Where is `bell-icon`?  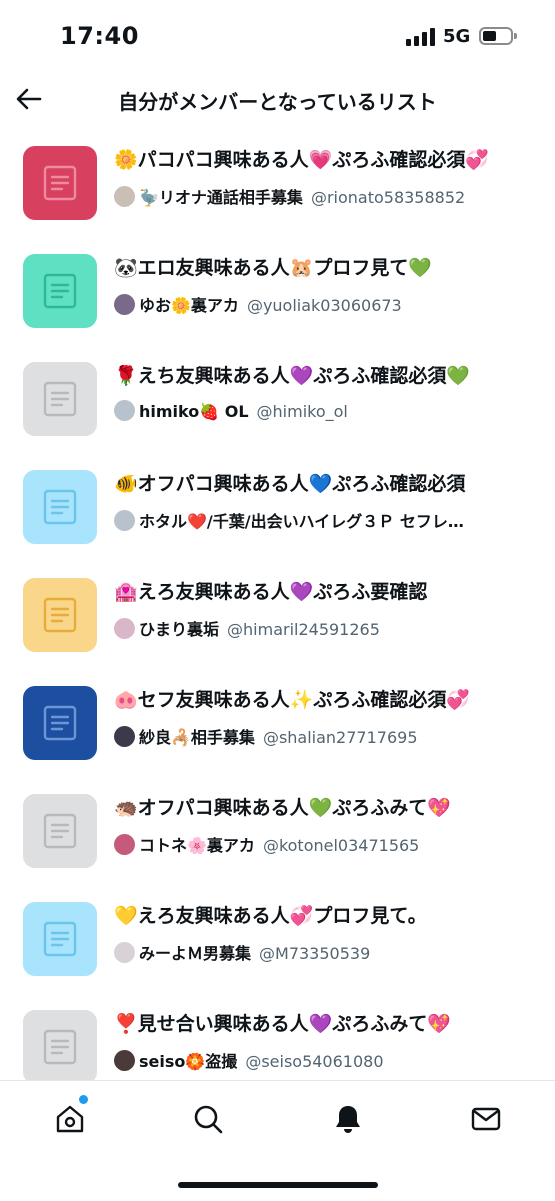 bell-icon is located at coordinates (348, 1119).